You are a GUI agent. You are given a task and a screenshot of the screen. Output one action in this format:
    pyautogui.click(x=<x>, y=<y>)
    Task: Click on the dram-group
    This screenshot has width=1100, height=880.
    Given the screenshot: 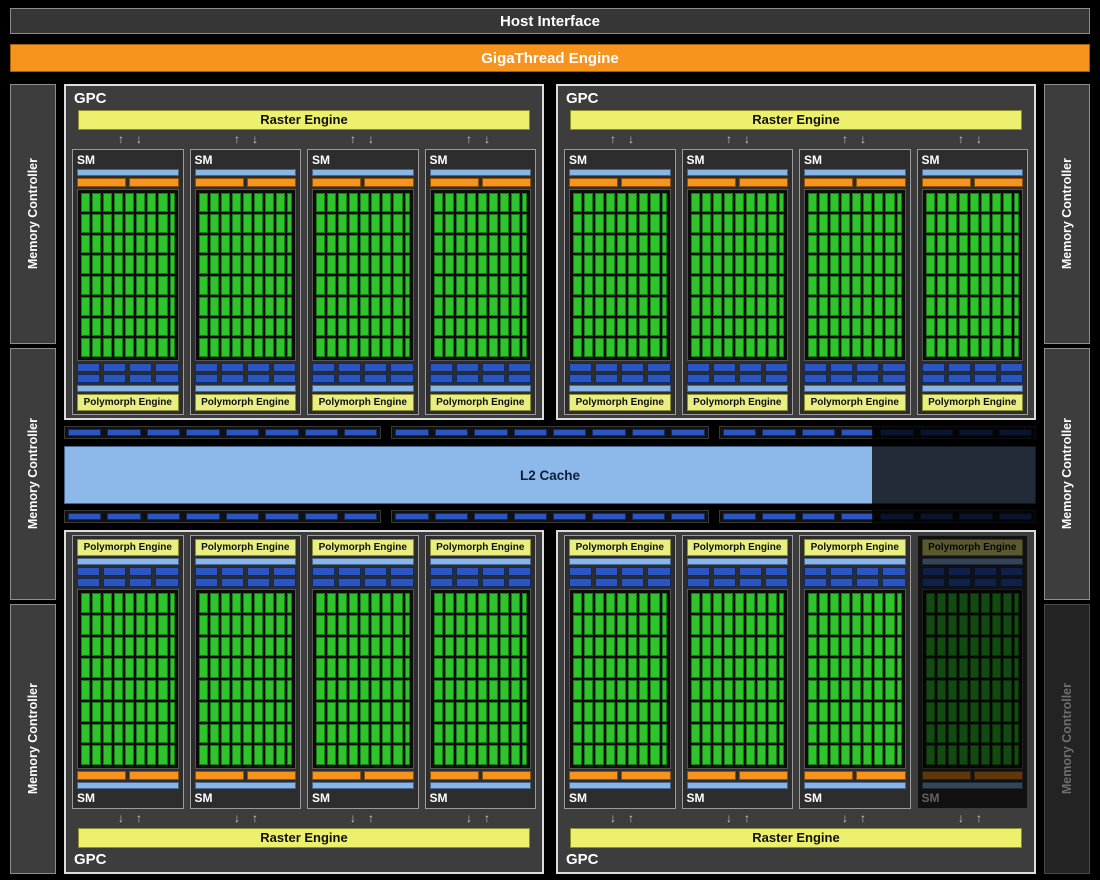 What is the action you would take?
    pyautogui.click(x=223, y=516)
    